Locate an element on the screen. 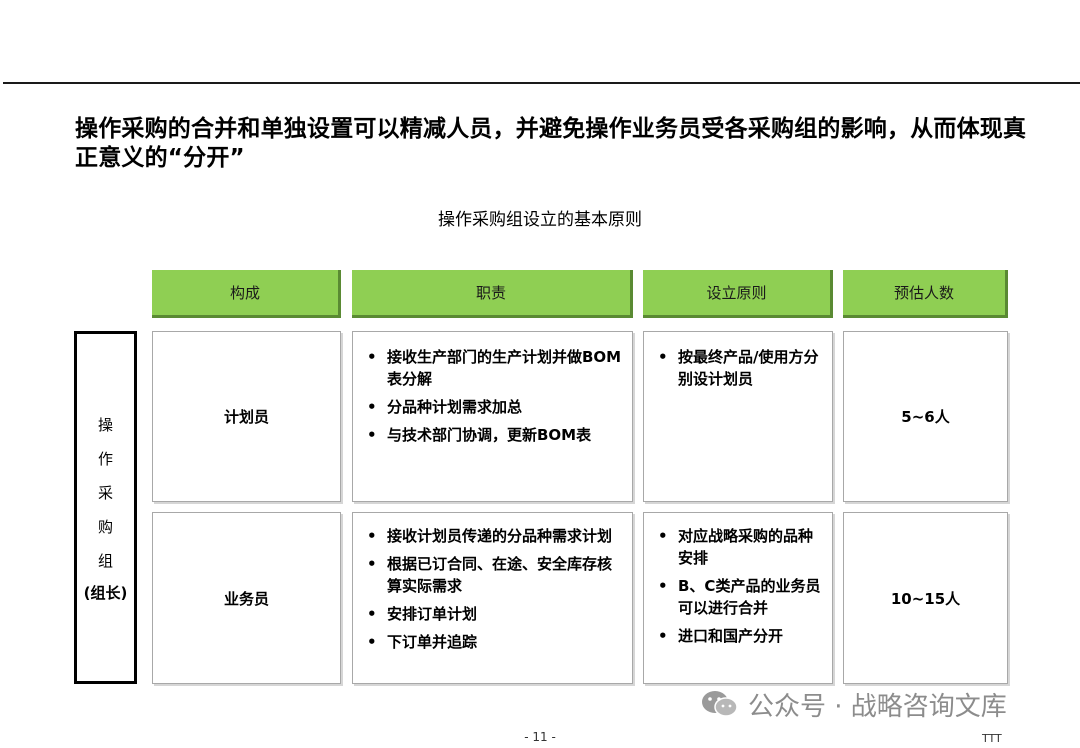 The height and width of the screenshot is (748, 1080). duty-item: 接收计划员传递的分品种需求计划 is located at coordinates (494, 536).